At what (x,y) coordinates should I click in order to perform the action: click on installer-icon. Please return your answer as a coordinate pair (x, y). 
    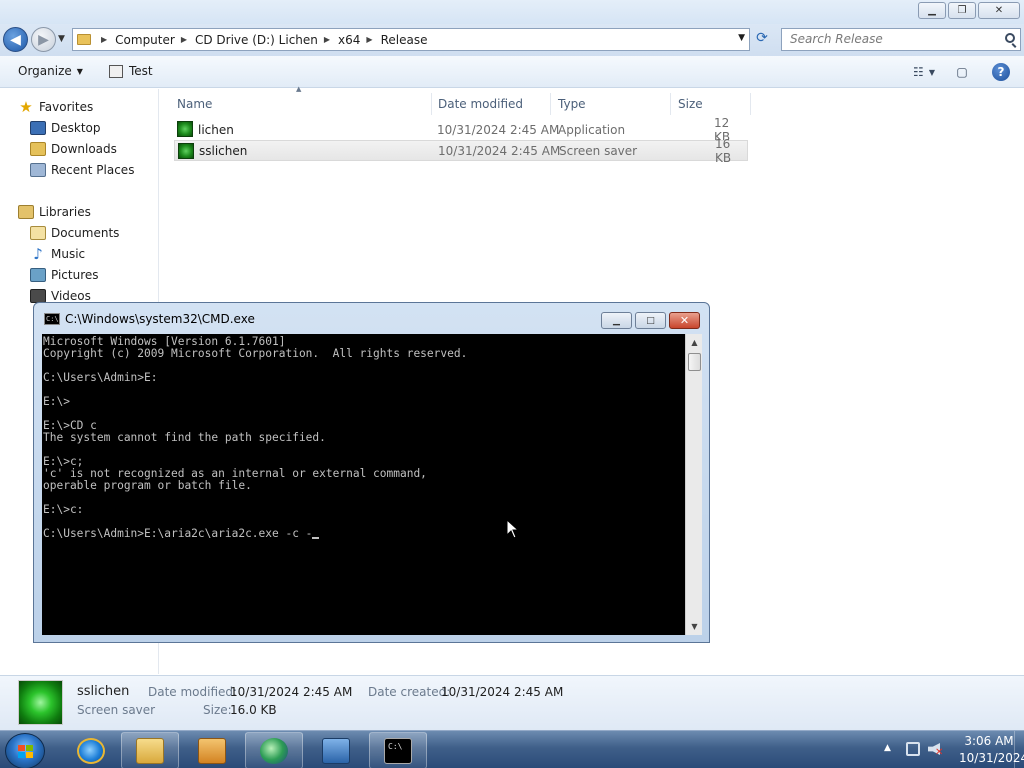
    Looking at the image, I should click on (336, 750).